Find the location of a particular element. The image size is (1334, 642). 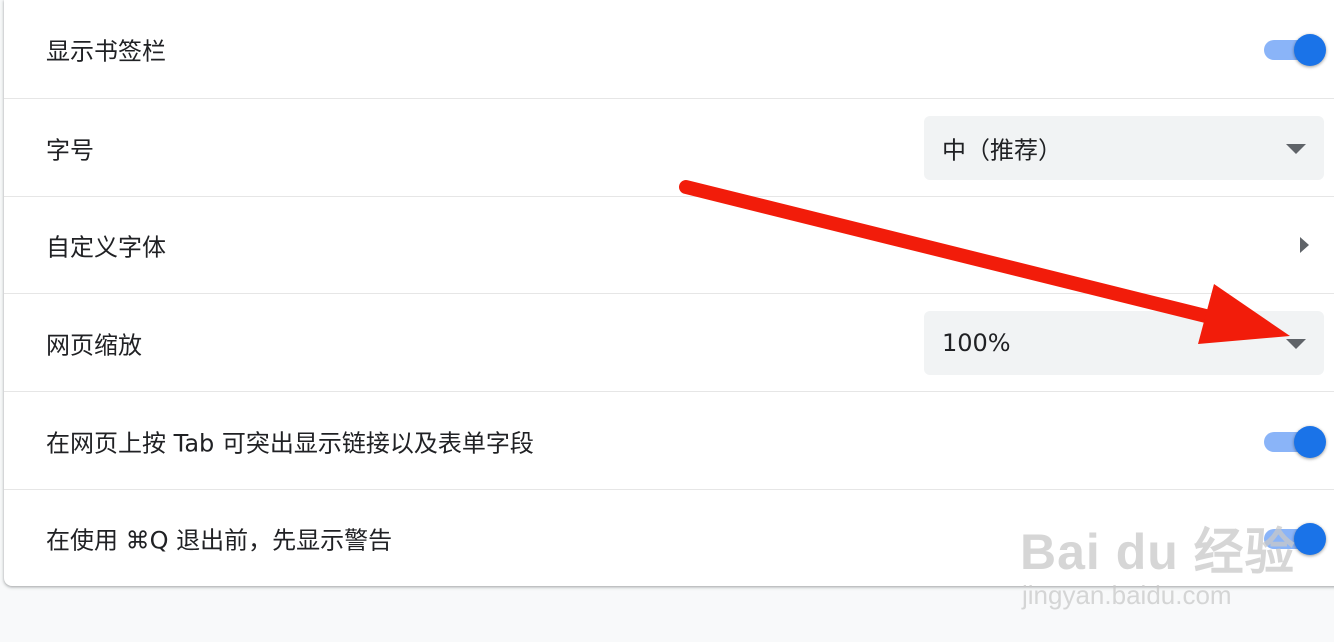

baidu-jingyan-watermark: Bai du 经验 jingyan.baidu.com is located at coordinates (1157, 560).